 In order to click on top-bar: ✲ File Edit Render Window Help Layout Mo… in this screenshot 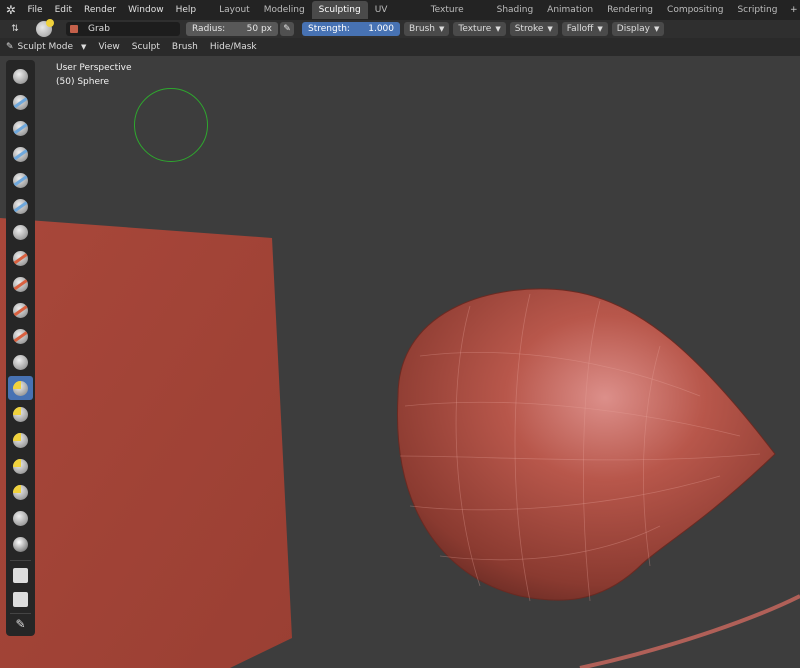, I will do `click(400, 16)`.